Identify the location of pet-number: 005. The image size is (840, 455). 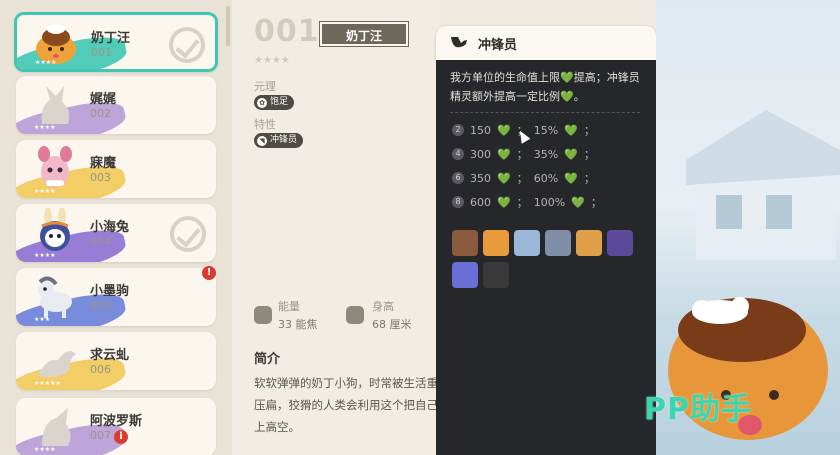
(100, 305).